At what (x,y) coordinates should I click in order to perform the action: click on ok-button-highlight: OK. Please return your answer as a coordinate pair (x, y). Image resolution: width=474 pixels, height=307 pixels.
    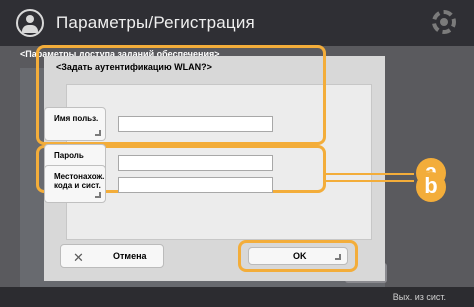
    Looking at the image, I should click on (298, 256).